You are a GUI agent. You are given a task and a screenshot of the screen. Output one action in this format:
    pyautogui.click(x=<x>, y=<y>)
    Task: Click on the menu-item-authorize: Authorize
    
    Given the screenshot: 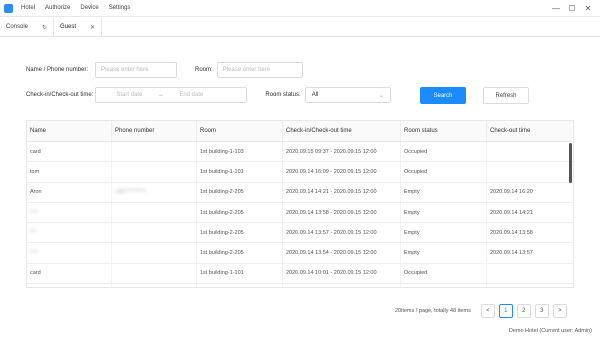 What is the action you would take?
    pyautogui.click(x=57, y=8)
    